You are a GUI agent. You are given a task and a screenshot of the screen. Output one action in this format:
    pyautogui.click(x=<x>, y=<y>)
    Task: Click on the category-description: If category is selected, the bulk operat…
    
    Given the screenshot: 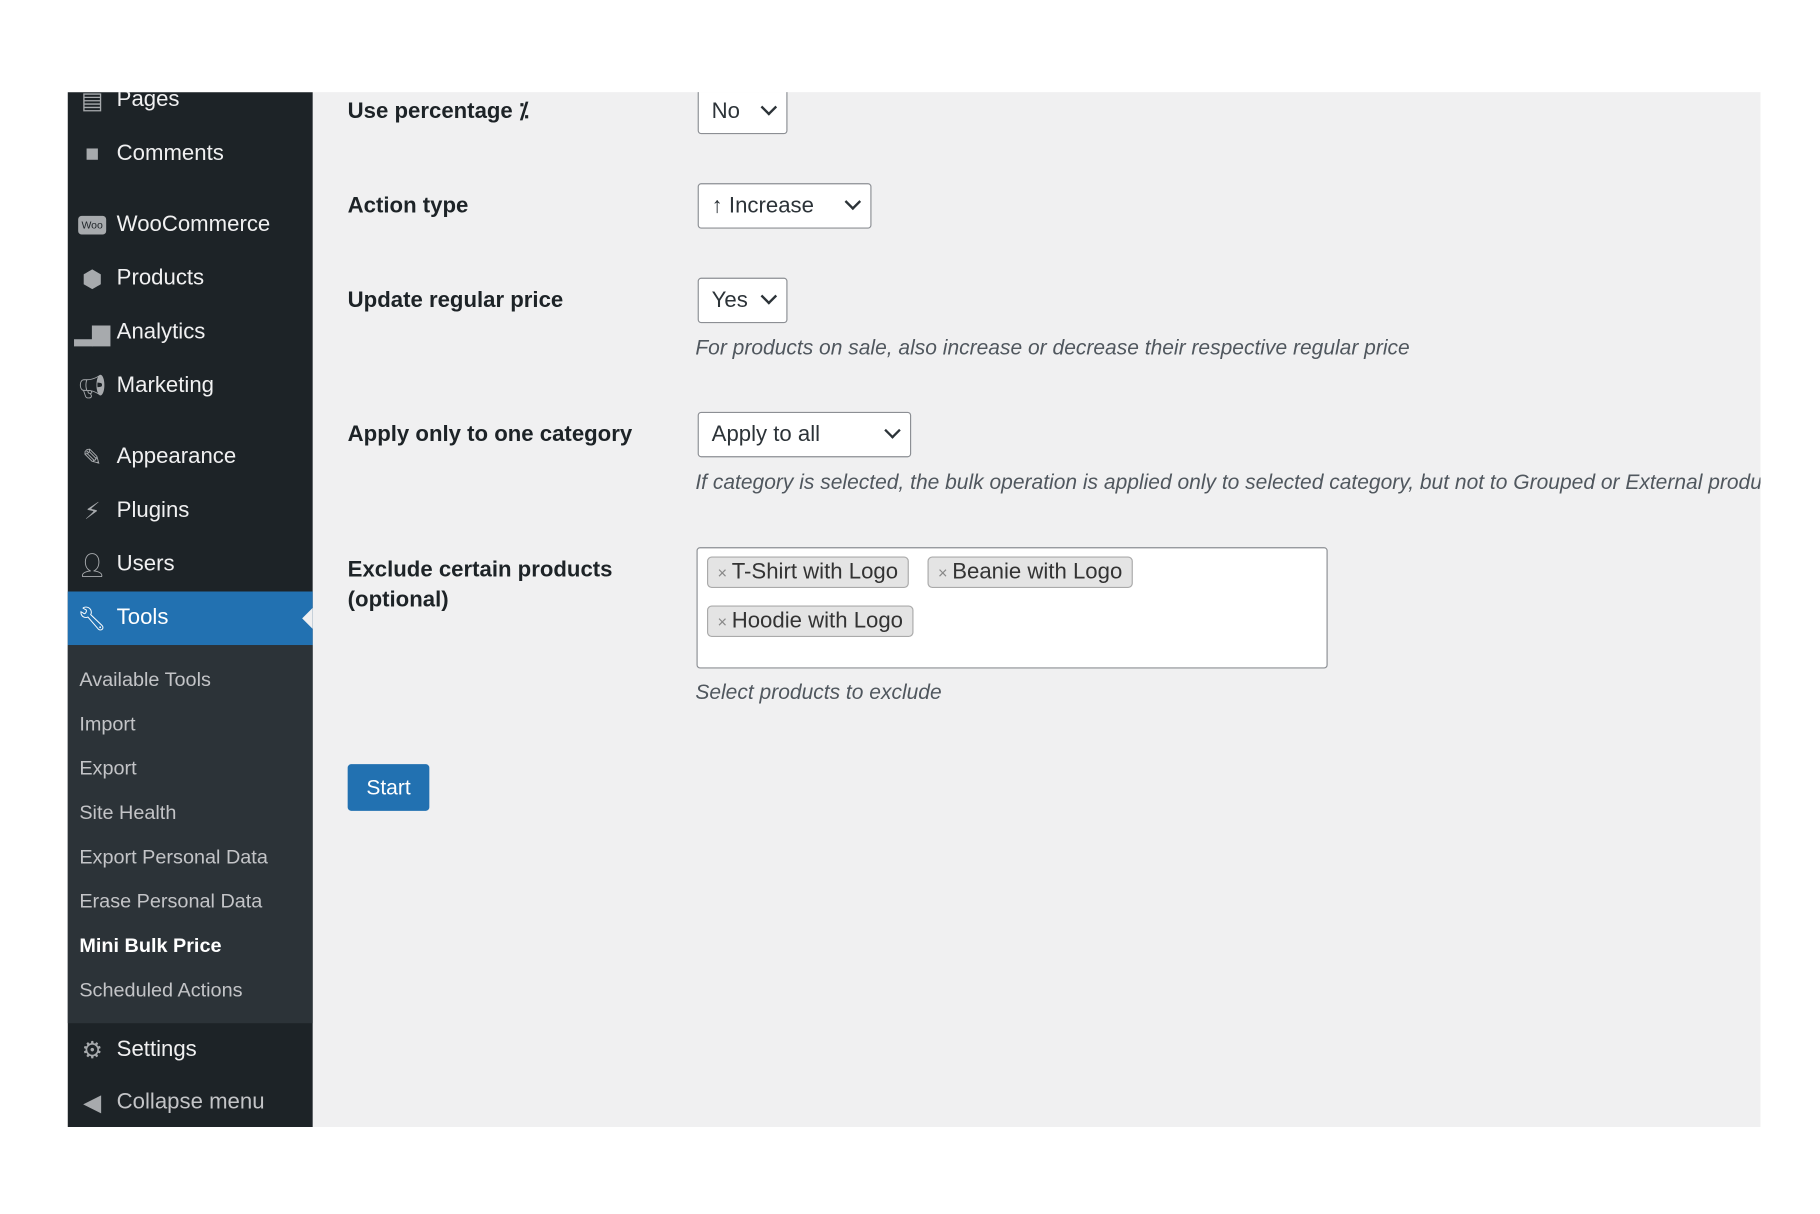 What is the action you would take?
    pyautogui.click(x=1228, y=482)
    